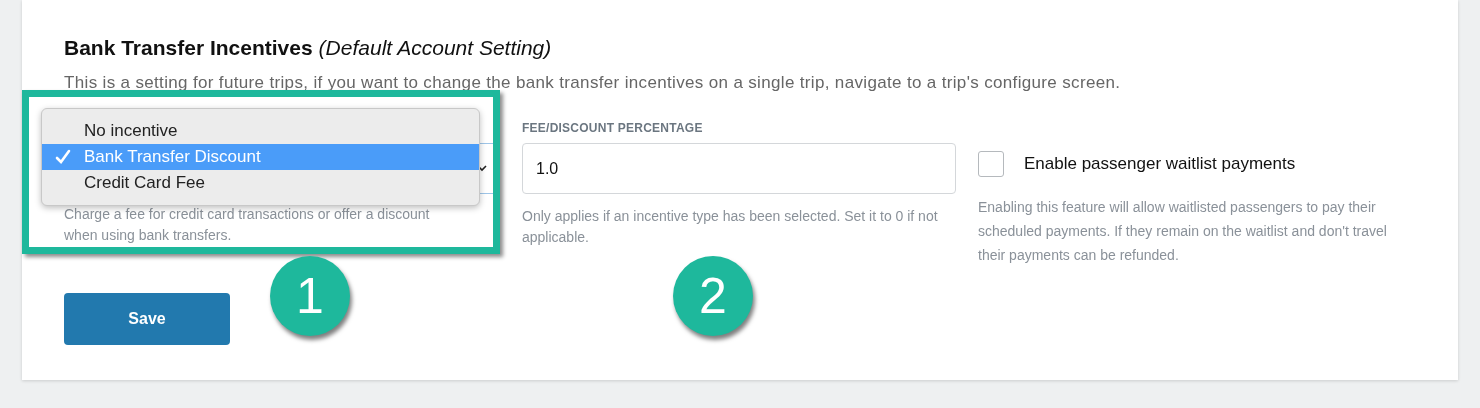 This screenshot has height=408, width=1480. Describe the element at coordinates (147, 319) in the screenshot. I see `save-button: Save` at that location.